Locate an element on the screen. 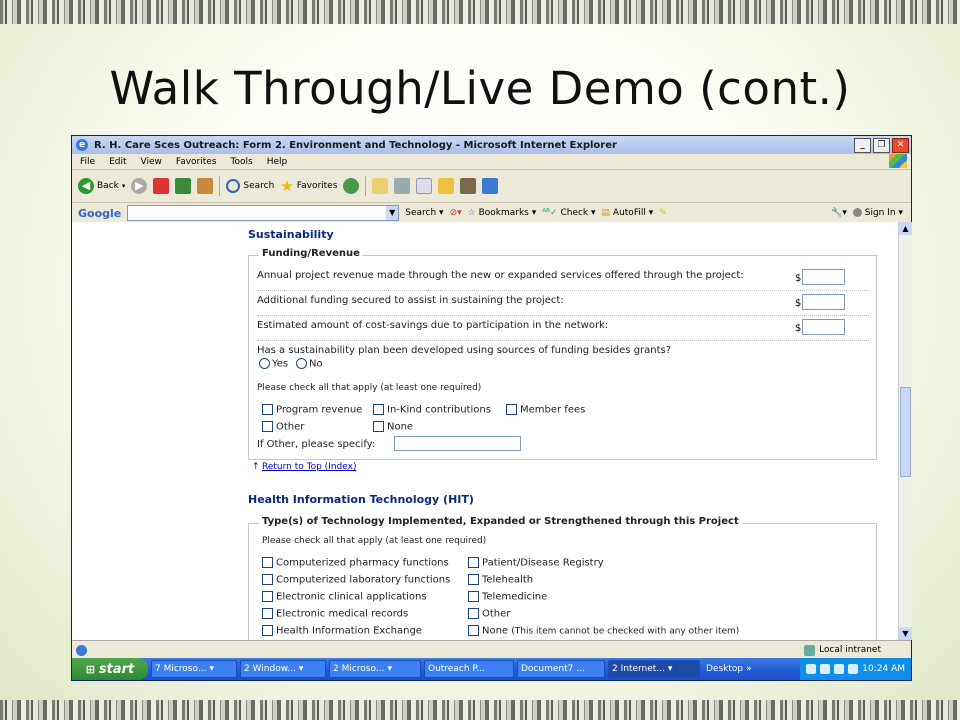 Image resolution: width=960 pixels, height=720 pixels. menu-view: View is located at coordinates (151, 162).